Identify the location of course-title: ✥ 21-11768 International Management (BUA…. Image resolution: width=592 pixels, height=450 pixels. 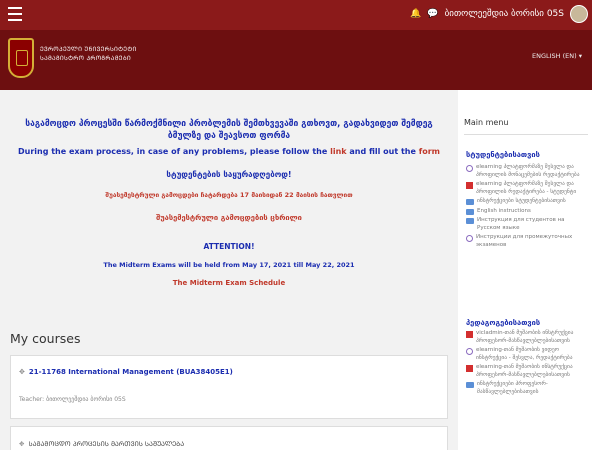
(126, 372).